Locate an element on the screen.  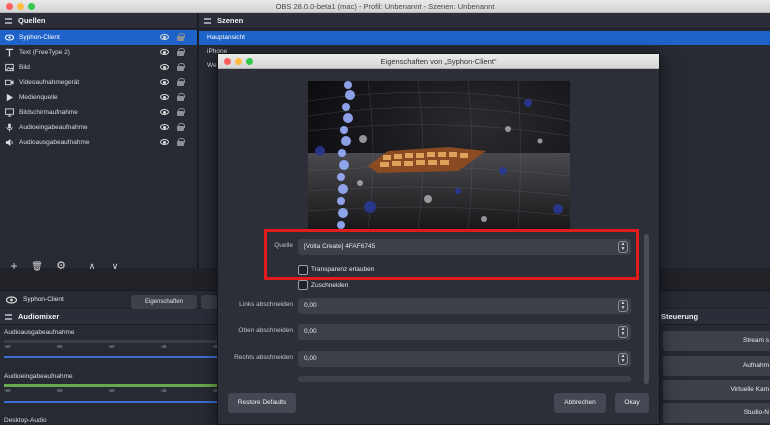
source-item-syphon-client: Syphon-Client is located at coordinates (98, 37).